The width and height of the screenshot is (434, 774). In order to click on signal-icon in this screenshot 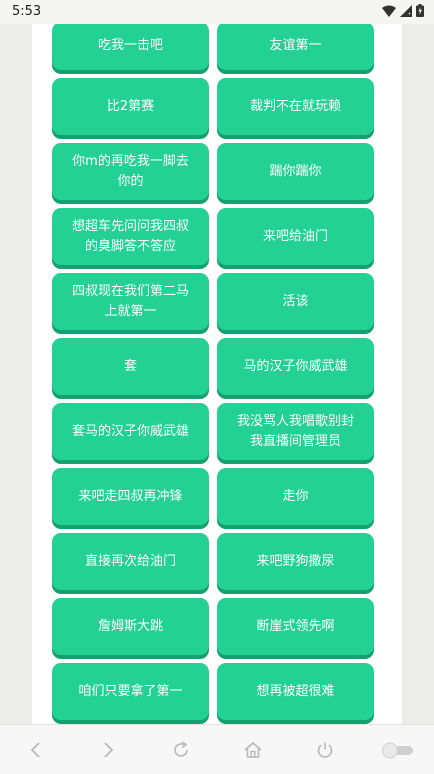, I will do `click(406, 10)`.